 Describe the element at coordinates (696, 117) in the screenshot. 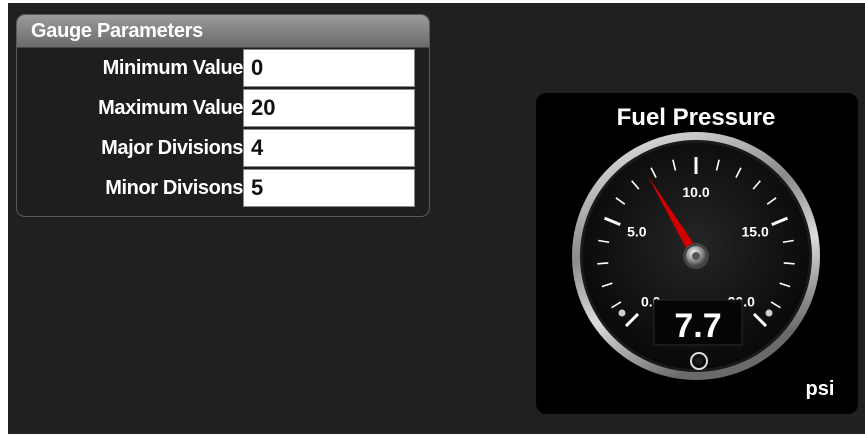

I see `gauge-title: Fuel Pressure` at that location.